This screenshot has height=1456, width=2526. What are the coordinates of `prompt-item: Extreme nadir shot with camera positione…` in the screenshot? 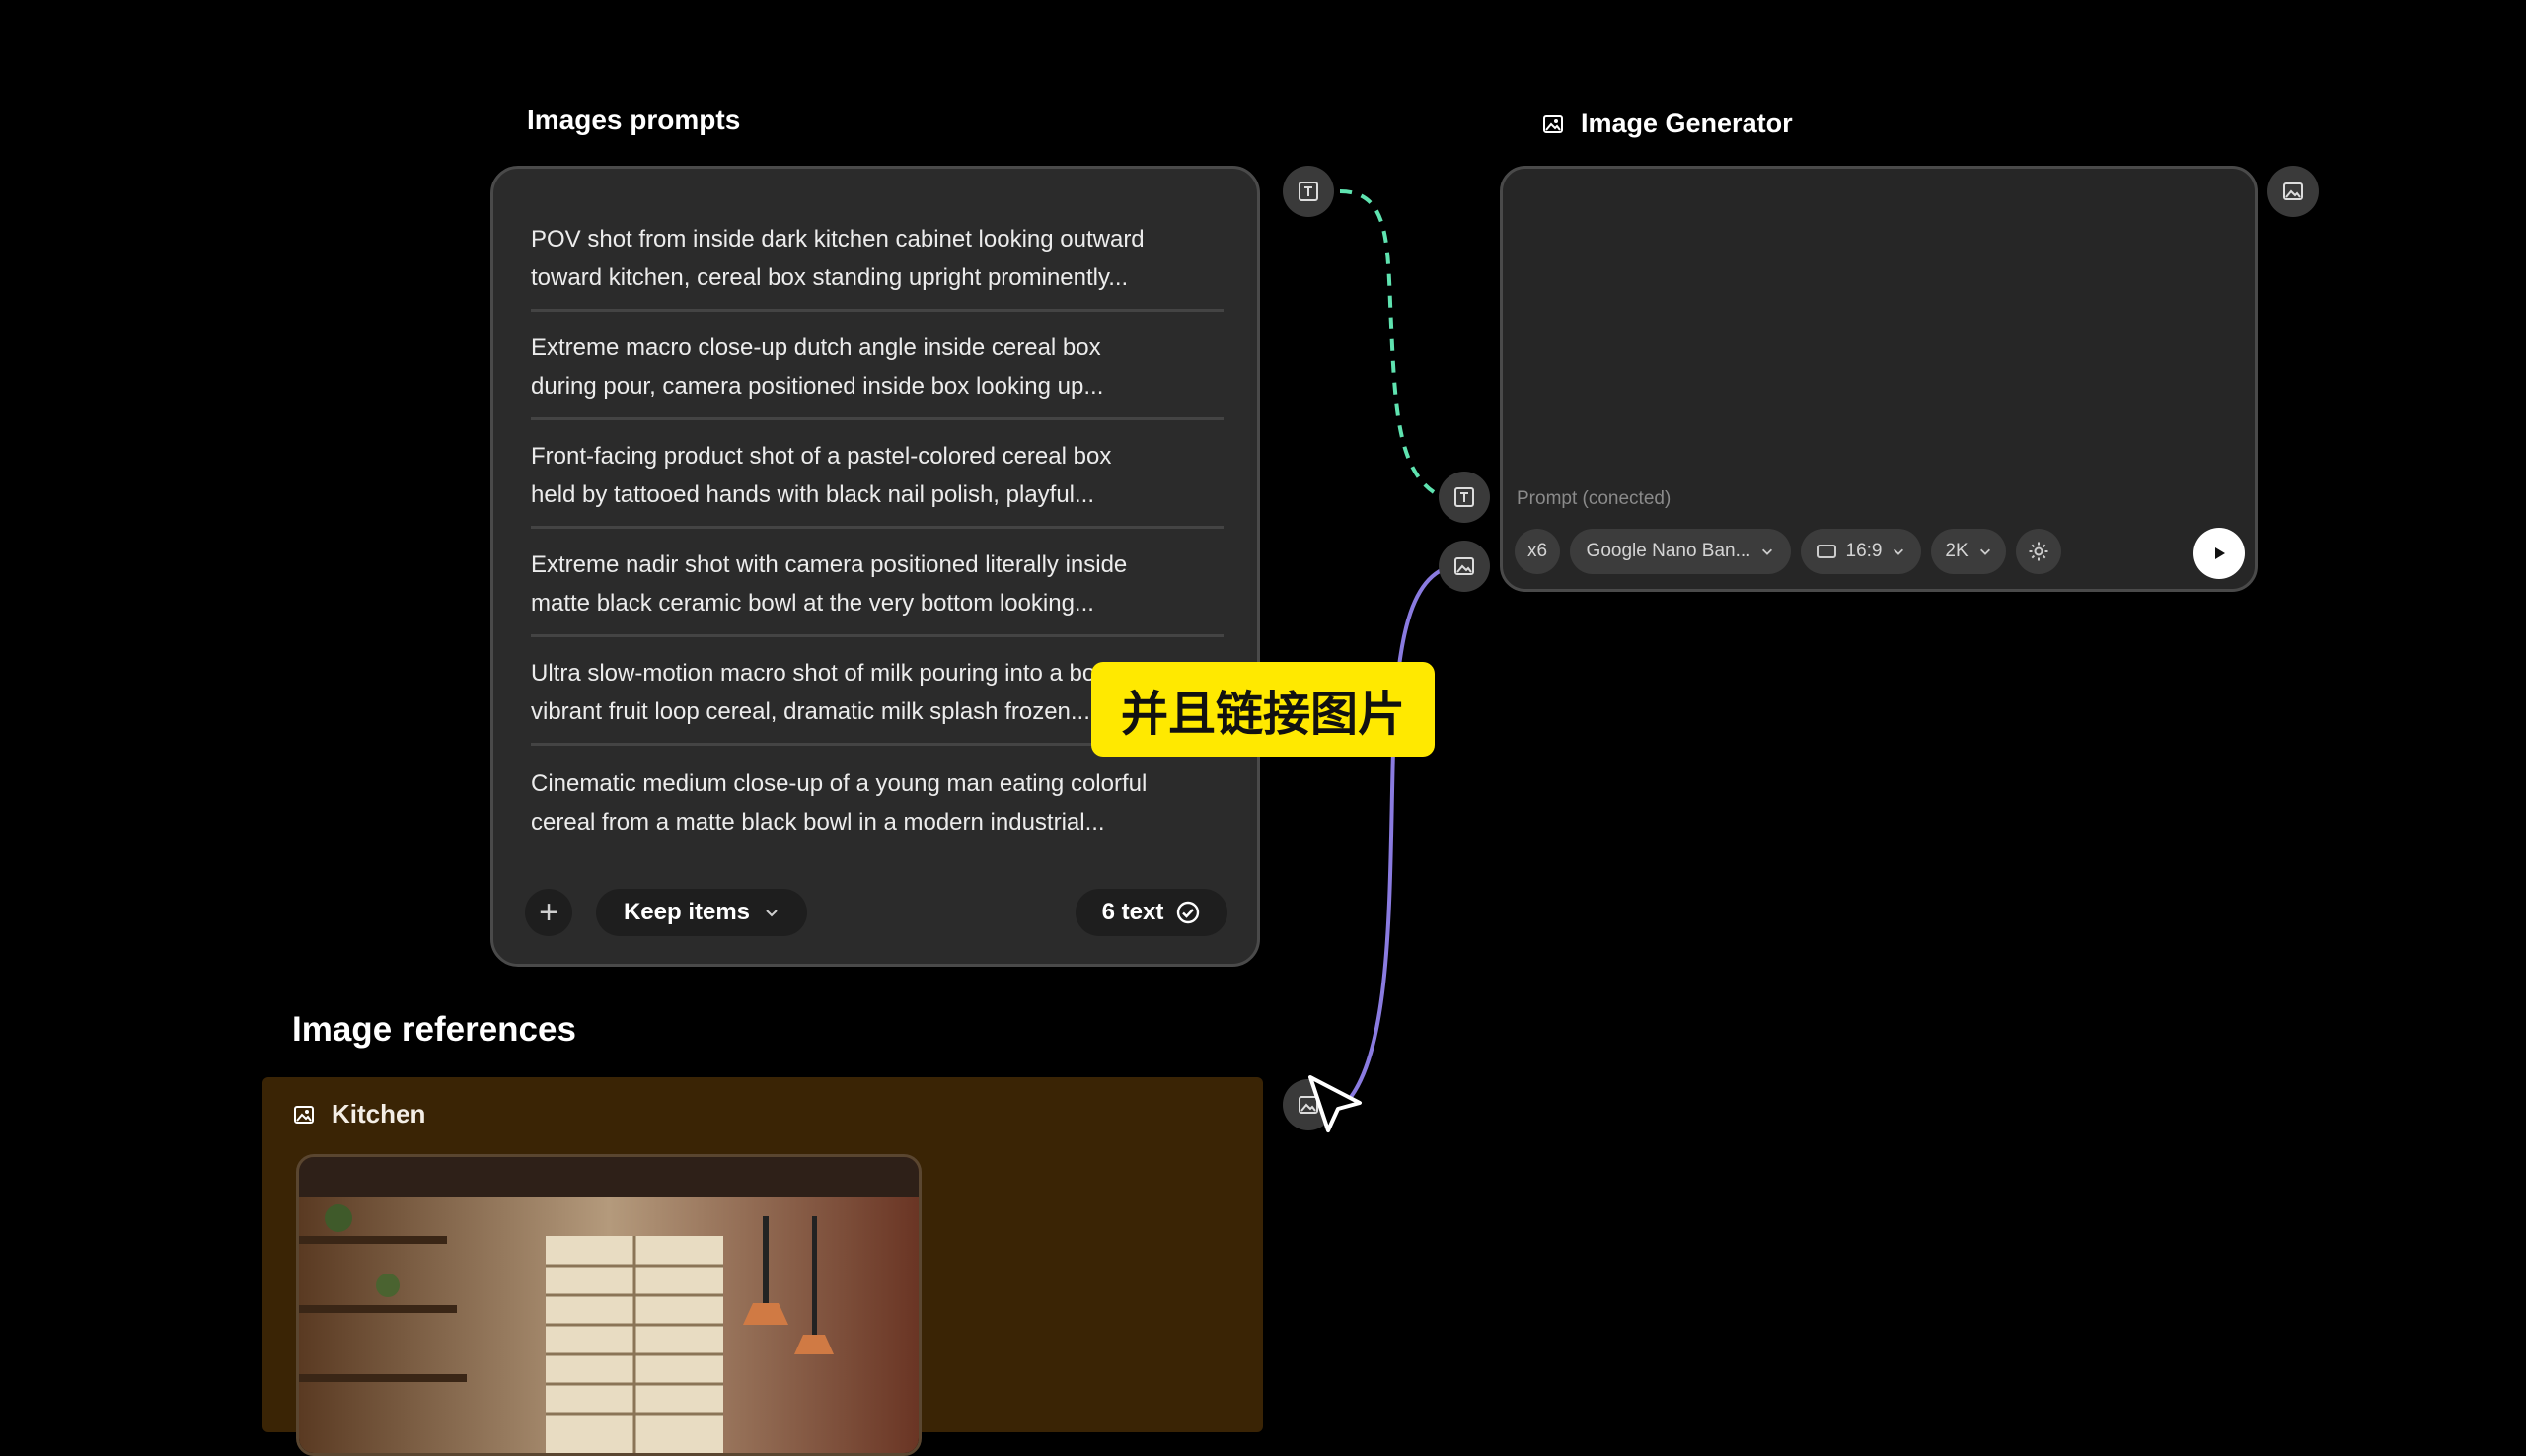 It's located at (876, 584).